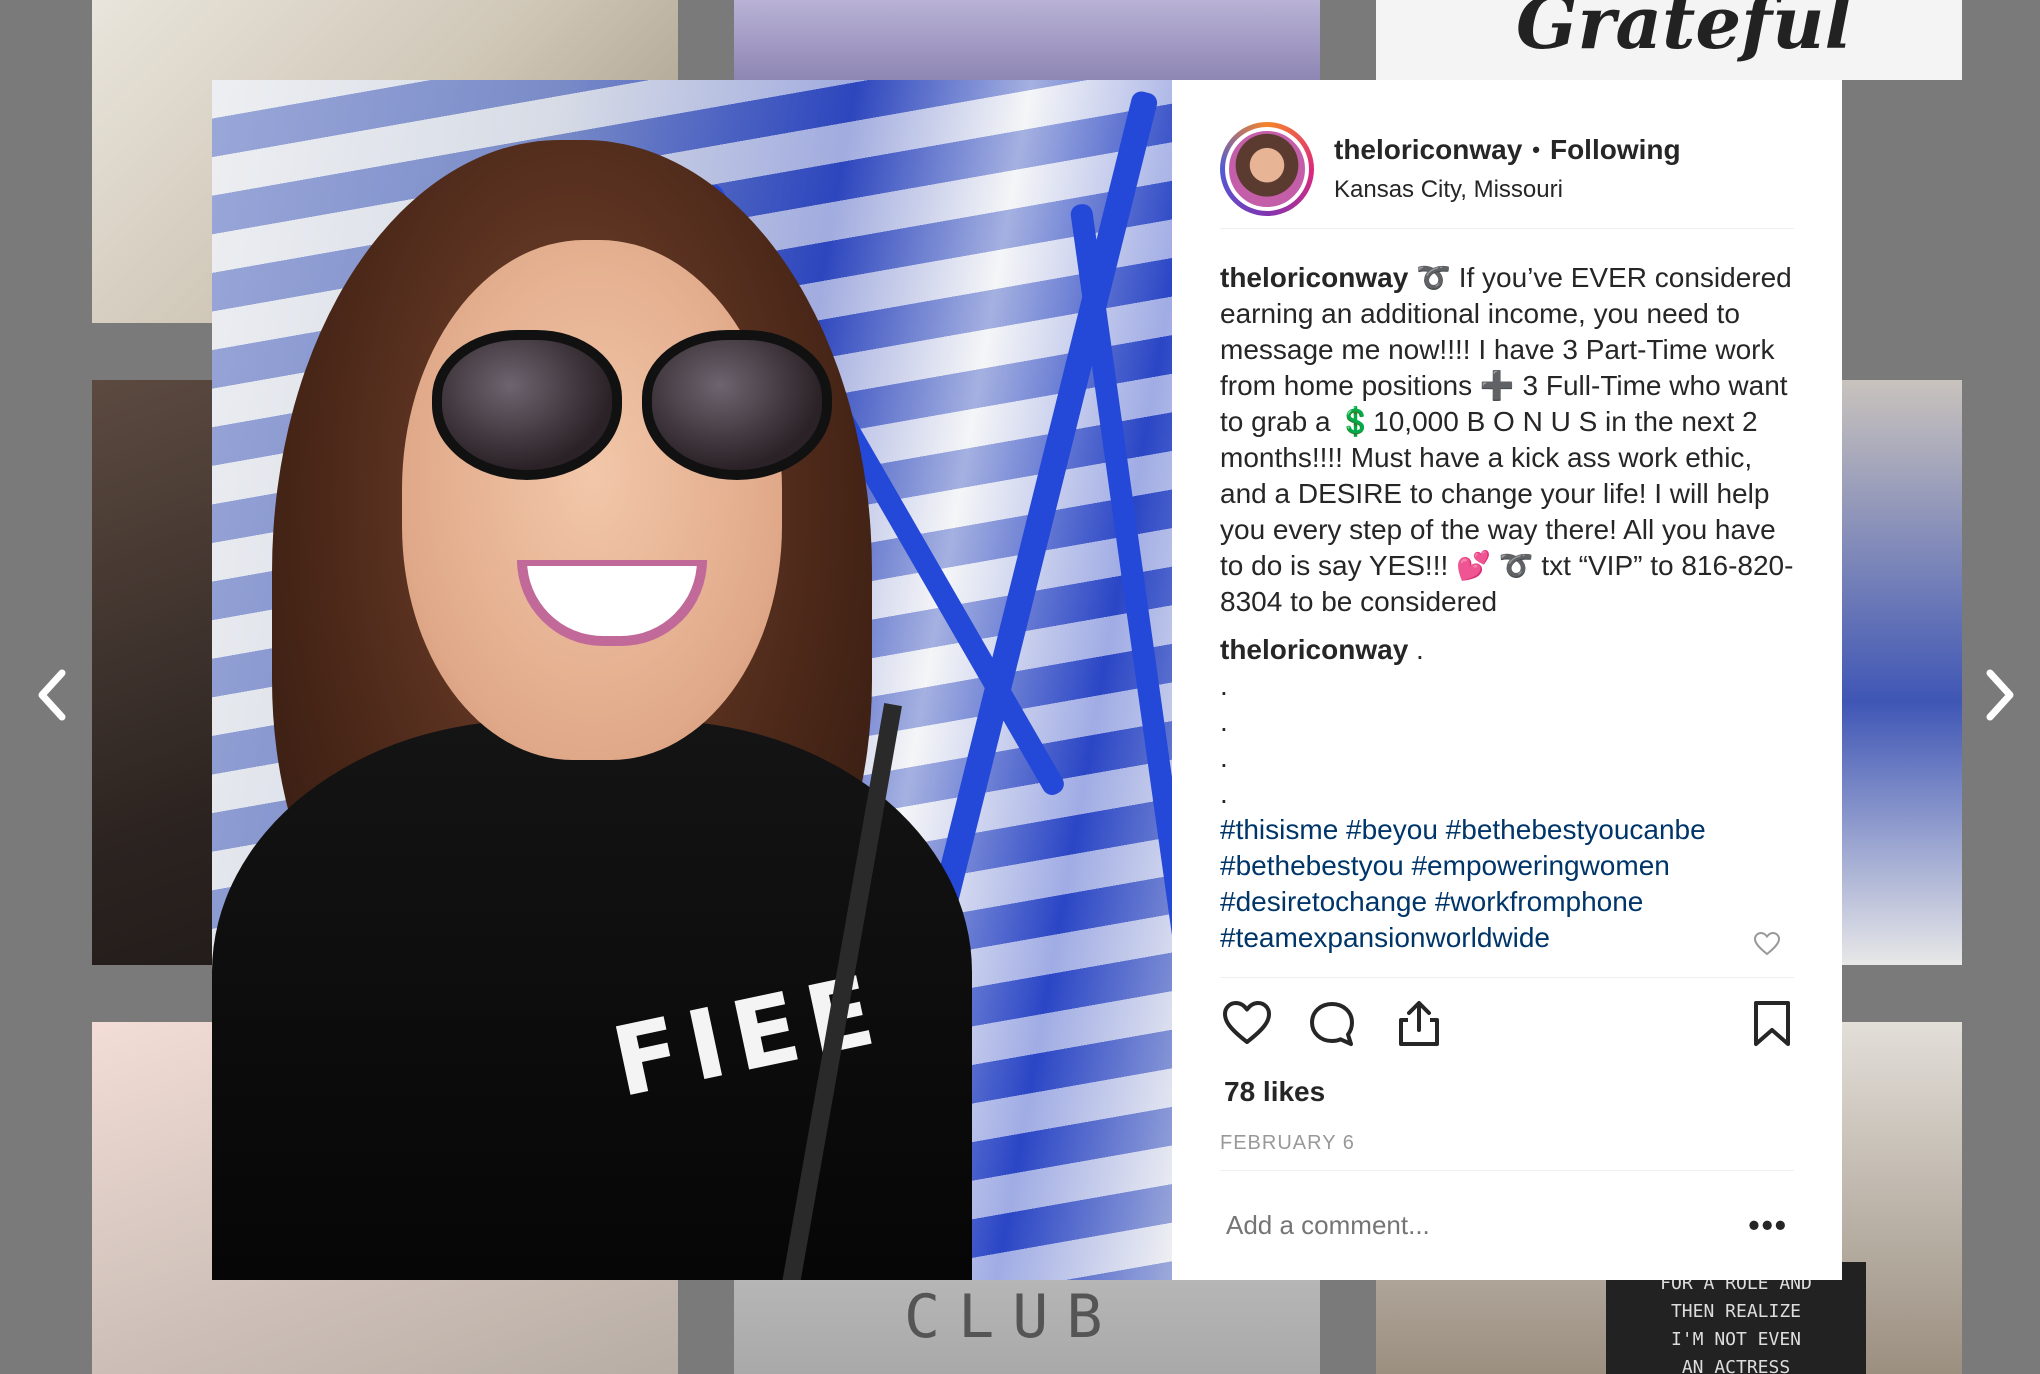 This screenshot has width=2040, height=1374. Describe the element at coordinates (737, 405) in the screenshot. I see `photo-sunglasses-right` at that location.